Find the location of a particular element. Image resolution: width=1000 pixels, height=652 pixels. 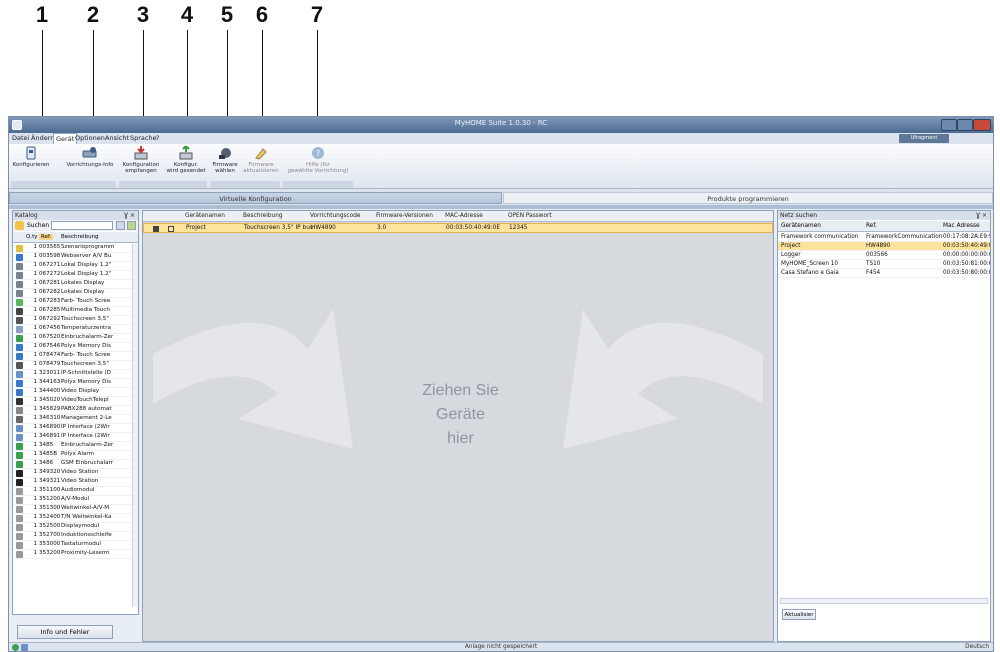

menu-ansicht: Ansicht is located at coordinates (117, 138).